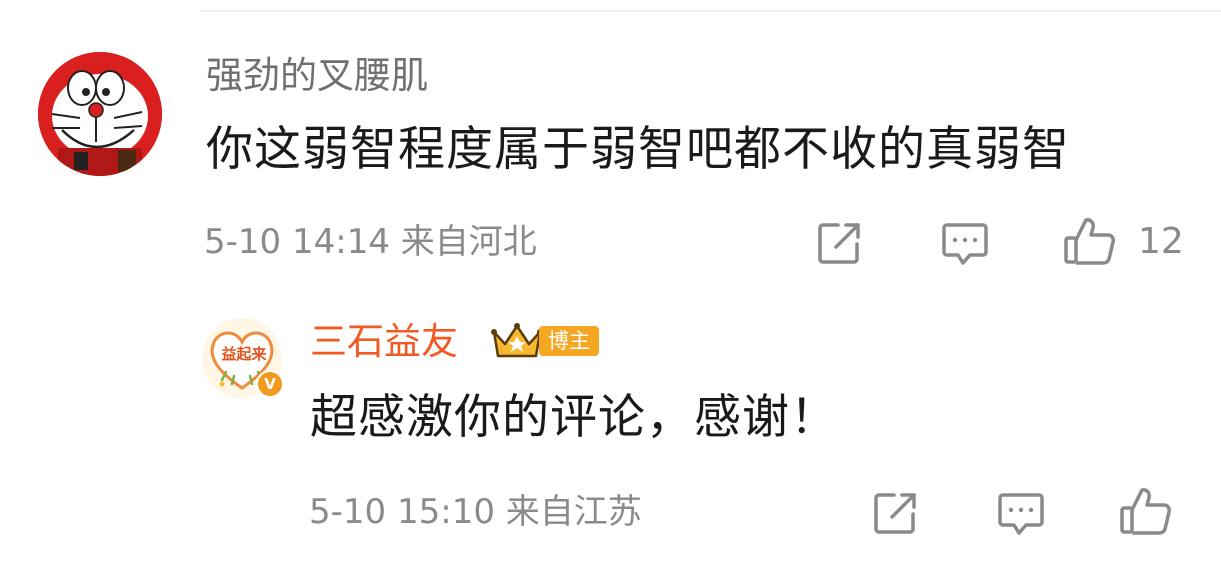  I want to click on comment-meta: 5-10 14:14 来自河北, so click(370, 242).